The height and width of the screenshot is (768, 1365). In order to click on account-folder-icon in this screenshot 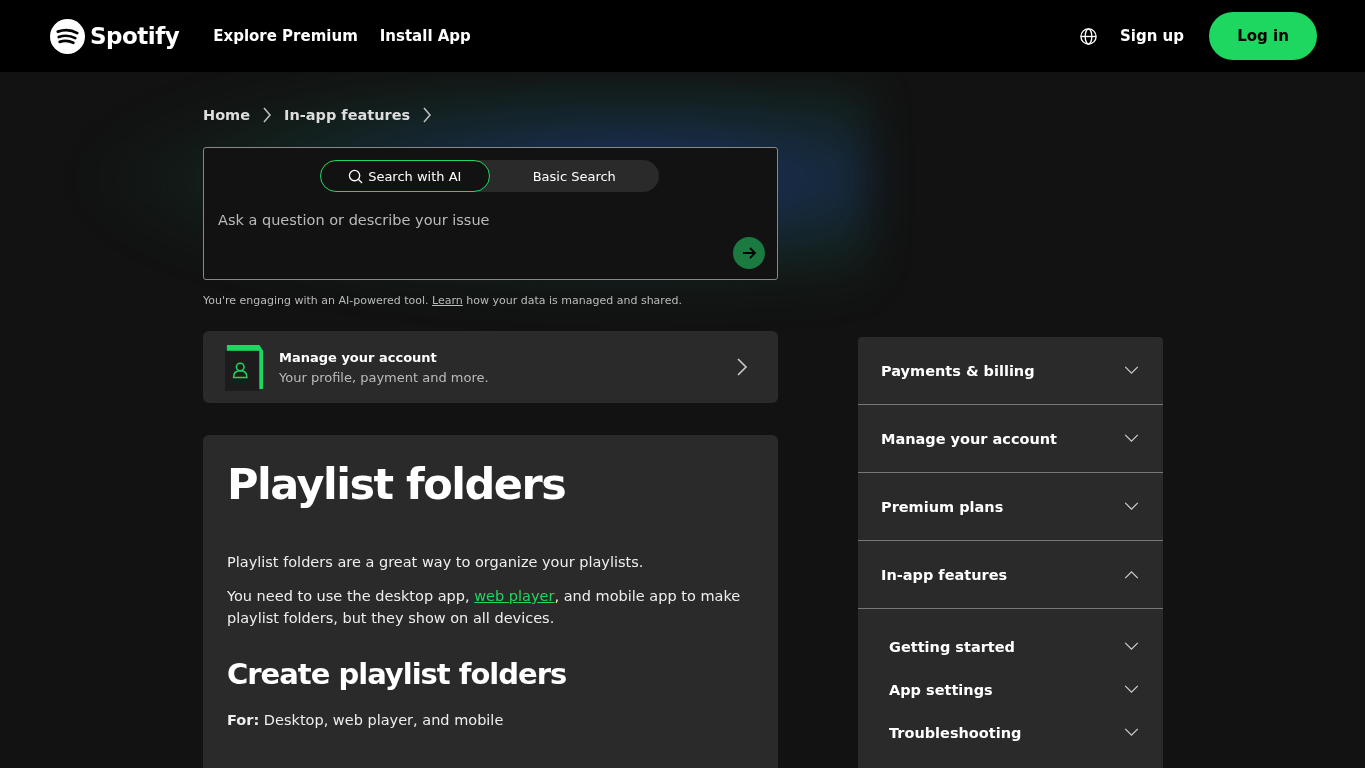, I will do `click(245, 367)`.